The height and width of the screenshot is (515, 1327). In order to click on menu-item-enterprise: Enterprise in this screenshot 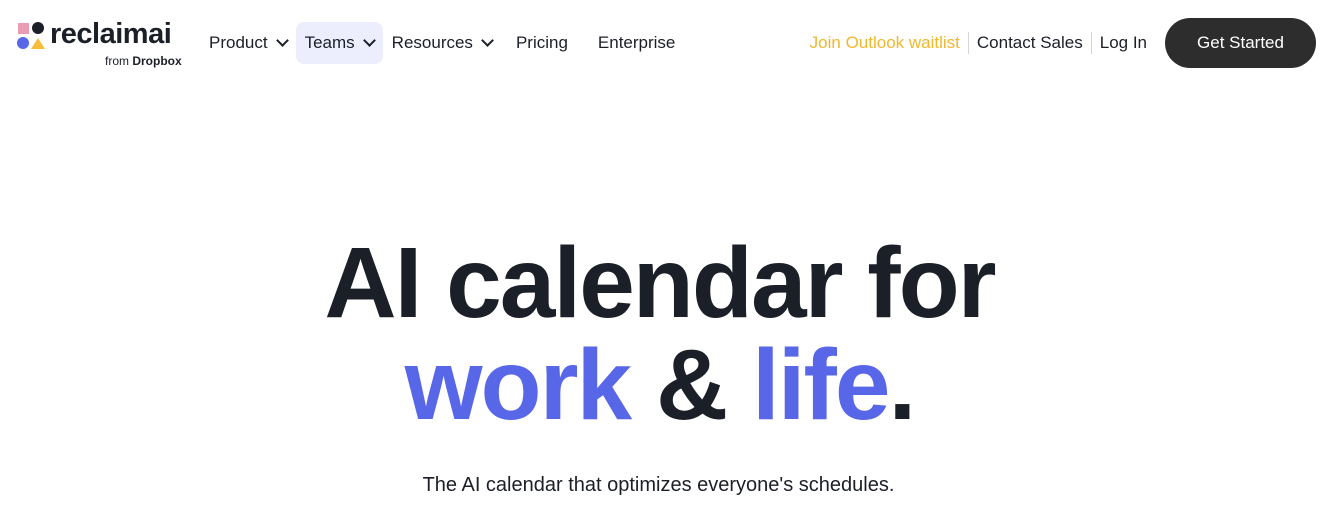, I will do `click(636, 43)`.